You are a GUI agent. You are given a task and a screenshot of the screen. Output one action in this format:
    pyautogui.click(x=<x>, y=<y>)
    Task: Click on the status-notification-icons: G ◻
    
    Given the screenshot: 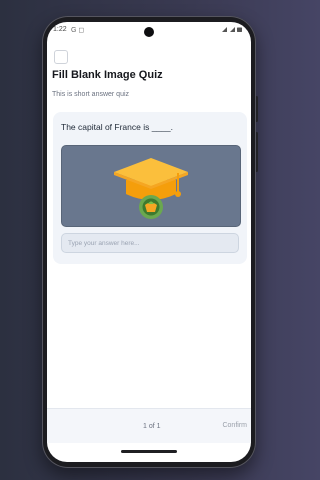 What is the action you would take?
    pyautogui.click(x=78, y=30)
    